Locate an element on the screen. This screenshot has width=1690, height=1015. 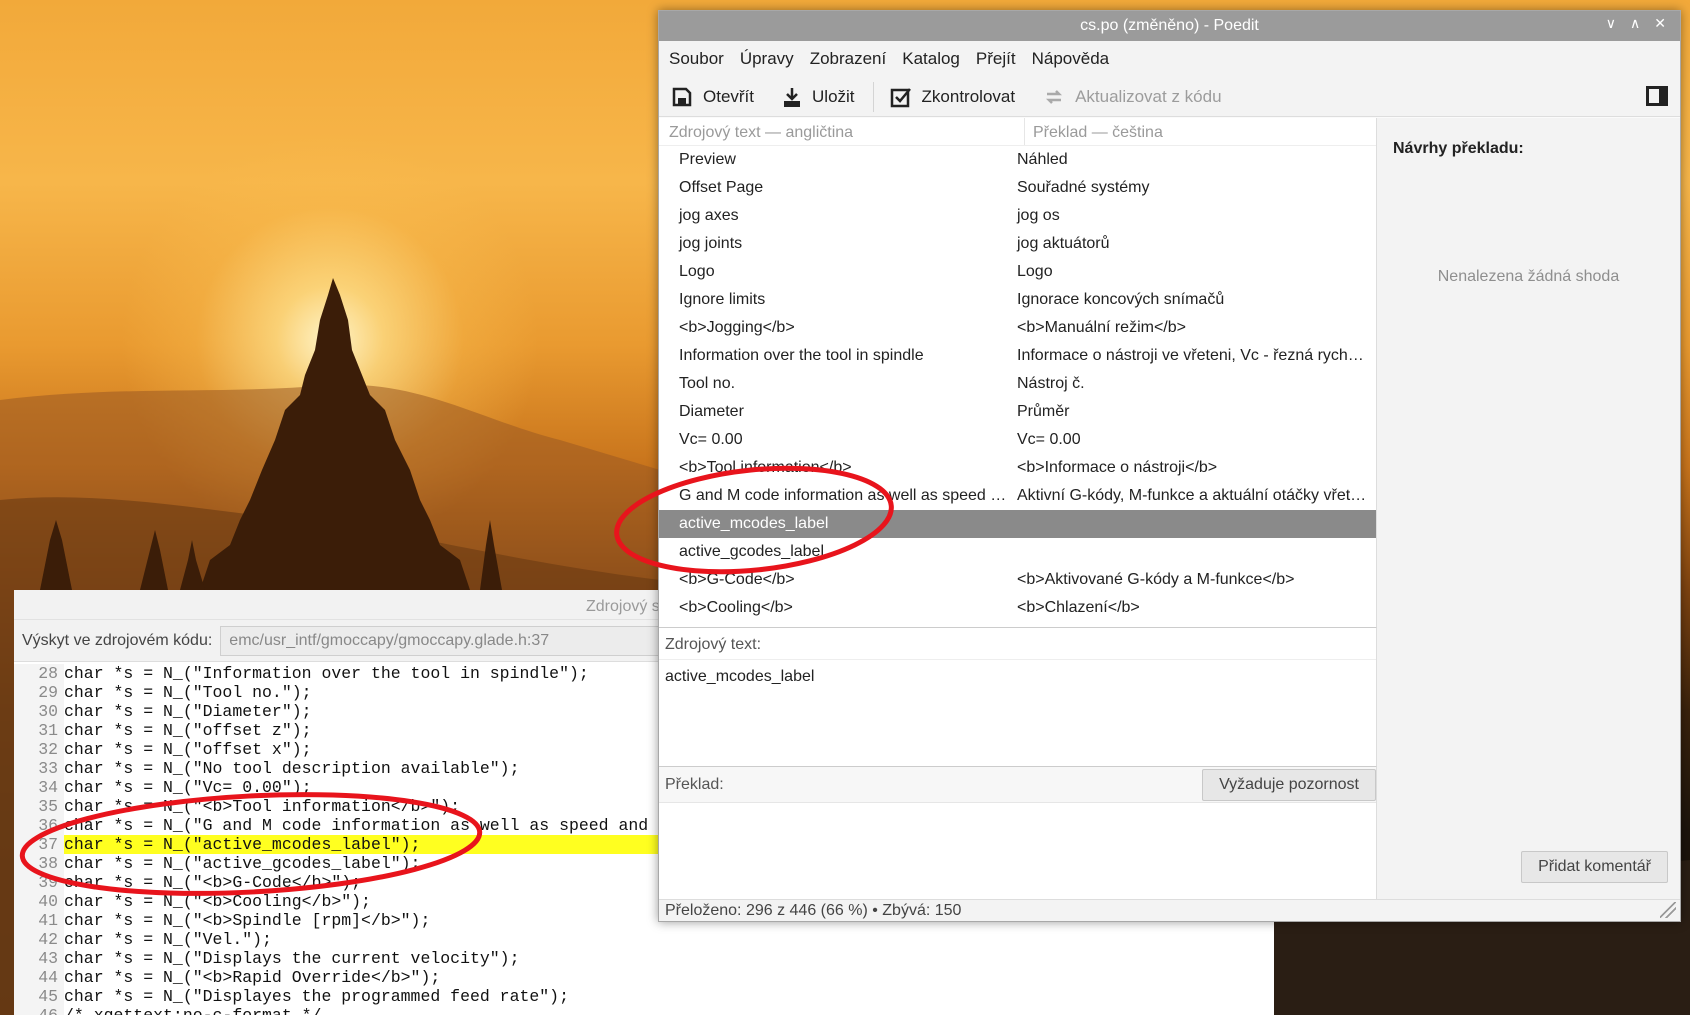
line-number: 44 is located at coordinates (39, 977).